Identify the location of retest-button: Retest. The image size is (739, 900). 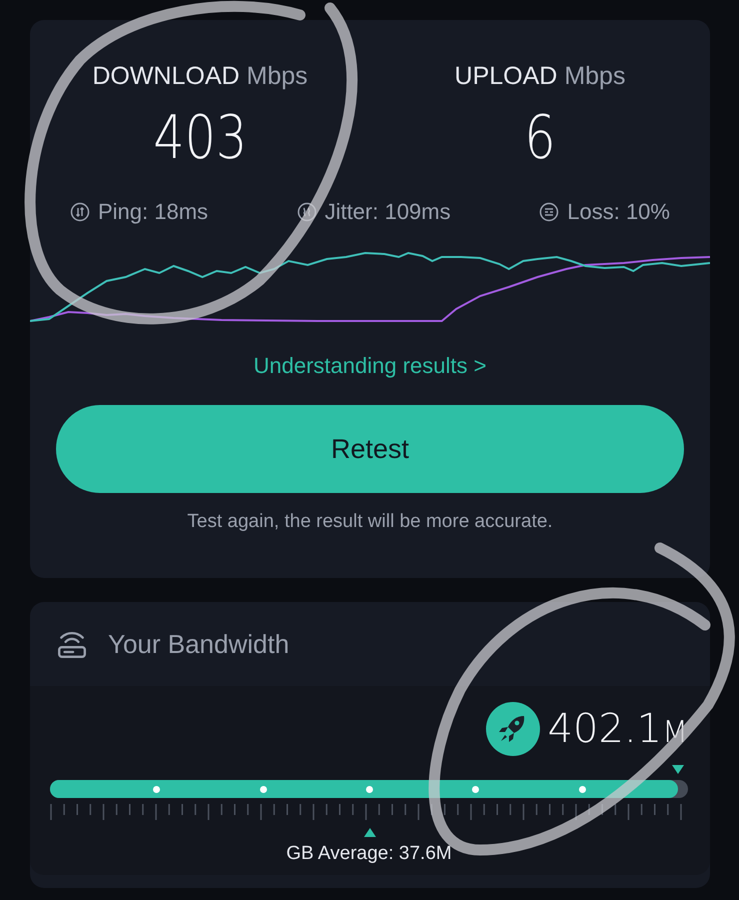
(370, 449).